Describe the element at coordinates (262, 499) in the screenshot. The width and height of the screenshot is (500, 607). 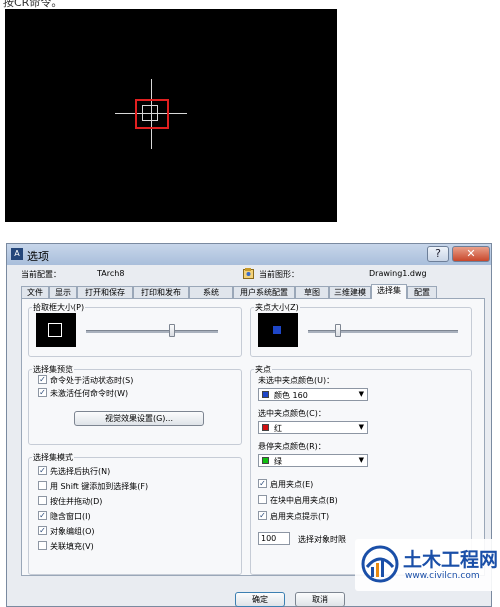
I see `grips-in-blocks-checkbox` at that location.